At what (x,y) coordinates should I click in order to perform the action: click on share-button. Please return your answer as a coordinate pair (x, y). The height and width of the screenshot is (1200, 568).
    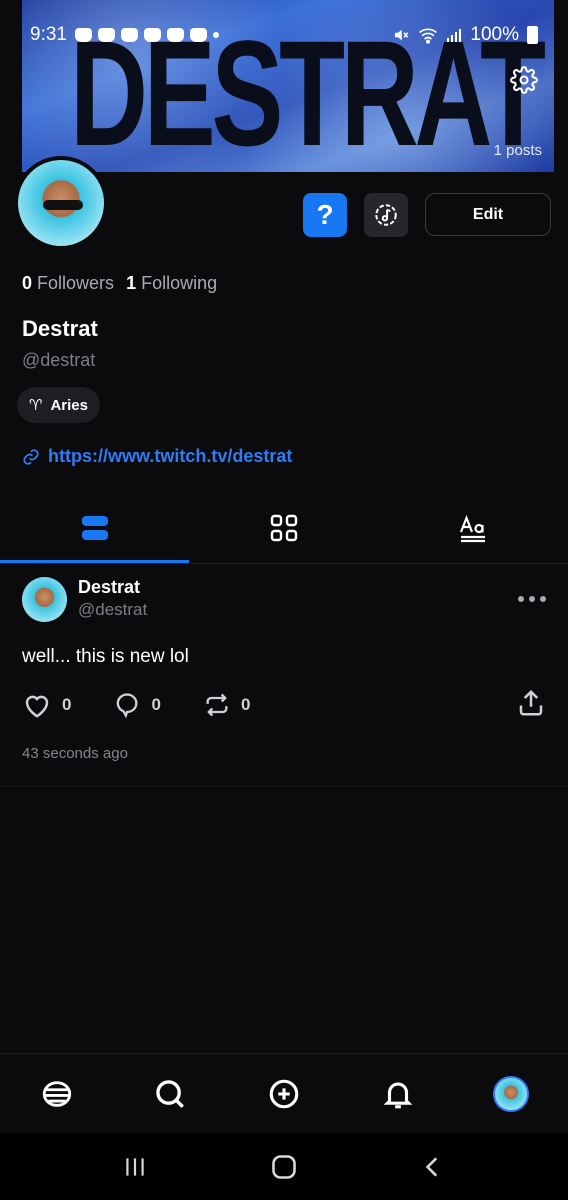
    Looking at the image, I should click on (531, 705).